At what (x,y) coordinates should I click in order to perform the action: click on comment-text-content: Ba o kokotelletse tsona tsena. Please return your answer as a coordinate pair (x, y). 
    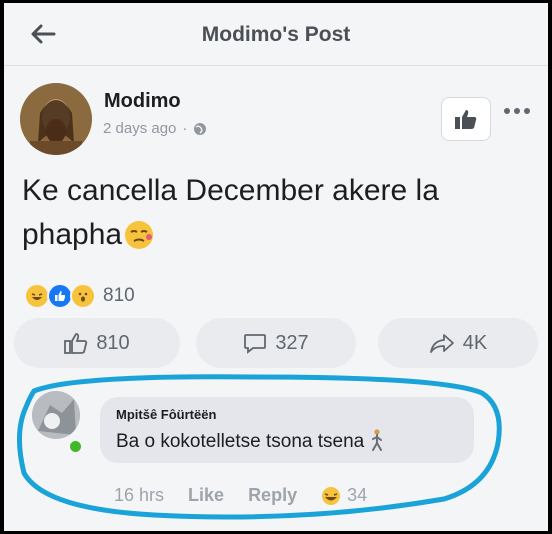
    Looking at the image, I should click on (240, 441).